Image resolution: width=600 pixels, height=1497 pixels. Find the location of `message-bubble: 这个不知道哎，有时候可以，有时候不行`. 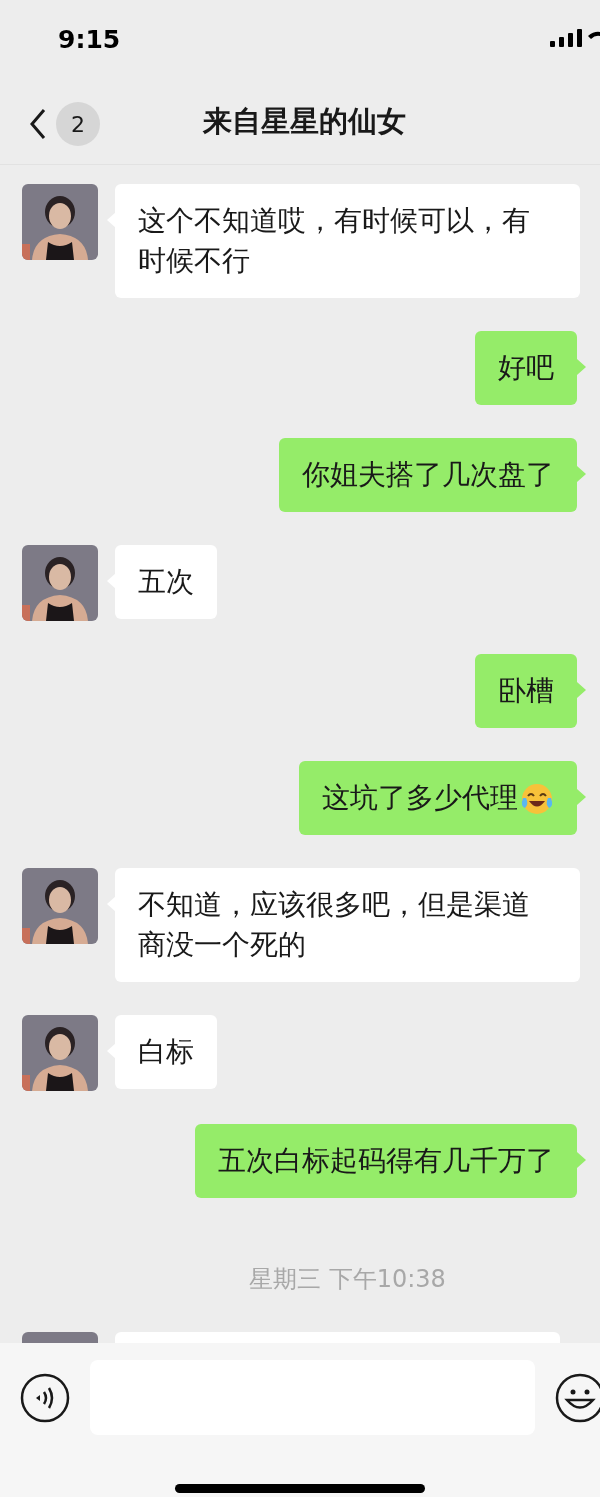

message-bubble: 这个不知道哎，有时候可以，有时候不行 is located at coordinates (347, 241).